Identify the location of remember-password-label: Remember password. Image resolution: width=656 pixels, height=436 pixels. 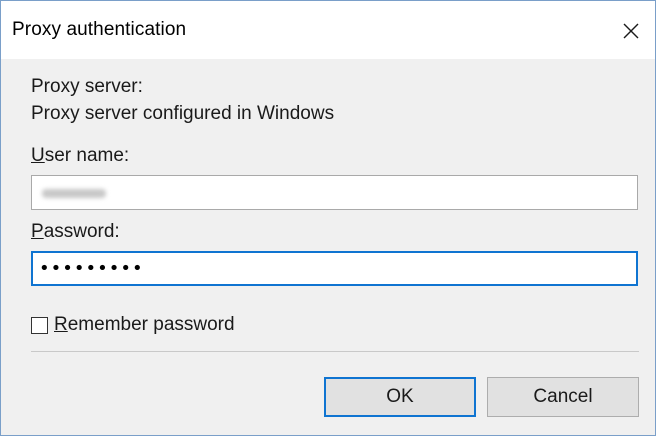
(144, 325).